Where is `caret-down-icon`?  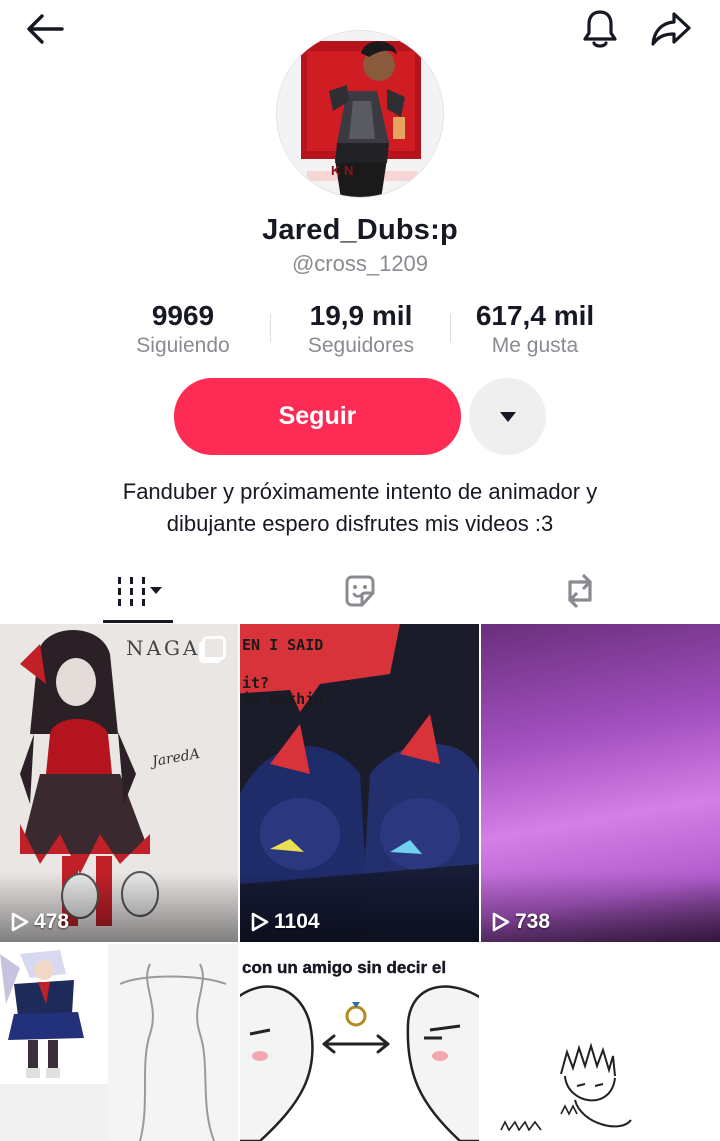
caret-down-icon is located at coordinates (507, 416).